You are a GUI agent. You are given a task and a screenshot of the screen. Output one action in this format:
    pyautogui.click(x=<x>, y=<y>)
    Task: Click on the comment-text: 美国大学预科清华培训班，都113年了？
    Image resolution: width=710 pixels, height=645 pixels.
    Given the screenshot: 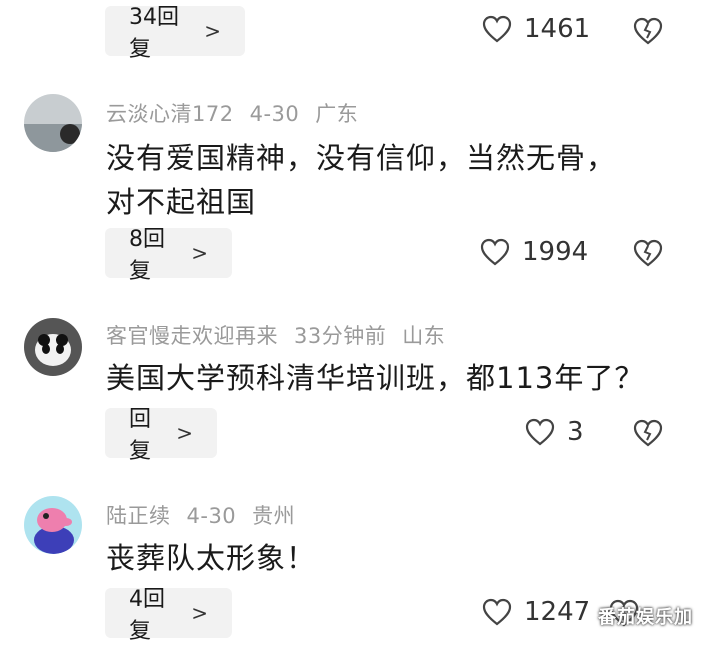 What is the action you would take?
    pyautogui.click(x=375, y=378)
    